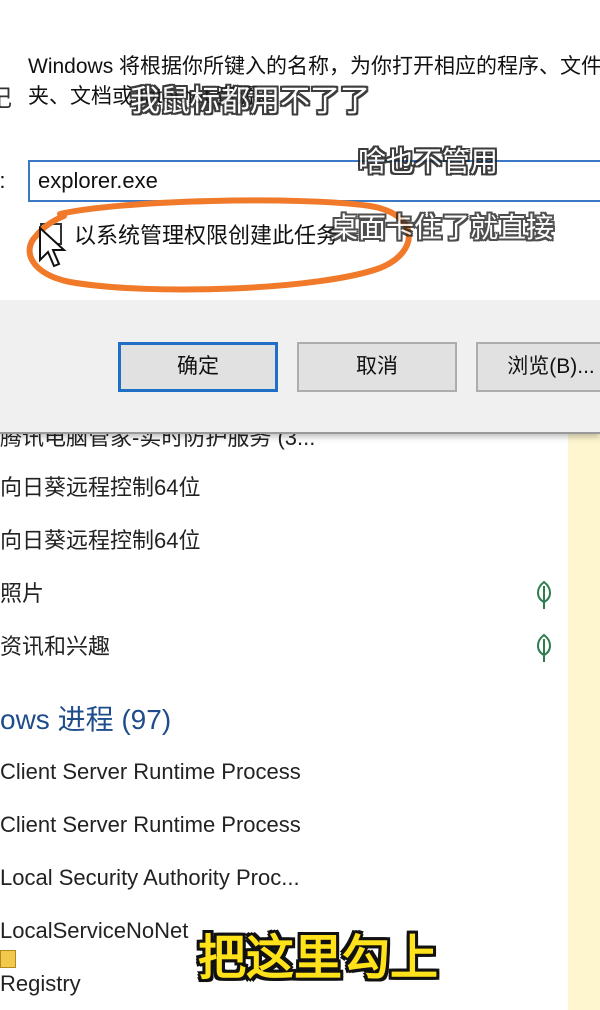  Describe the element at coordinates (2, 181) in the screenshot. I see `open-label: ):` at that location.